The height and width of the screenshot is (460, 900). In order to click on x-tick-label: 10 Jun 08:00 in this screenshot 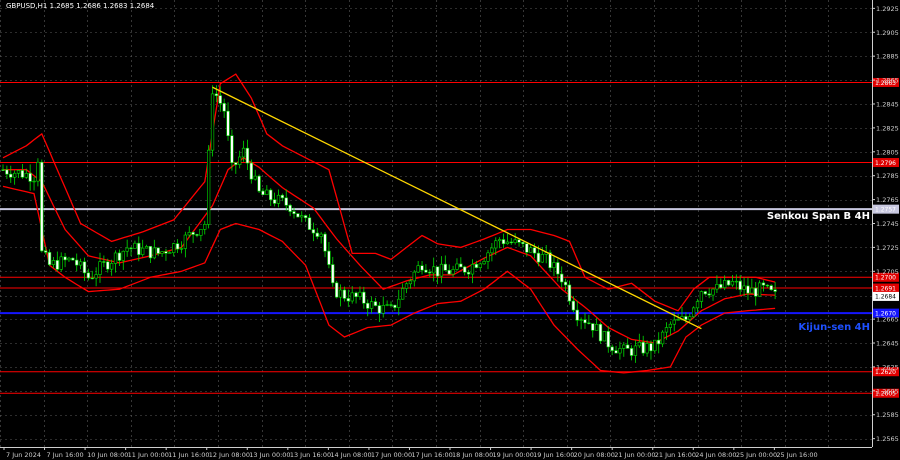, I will do `click(107, 455)`.